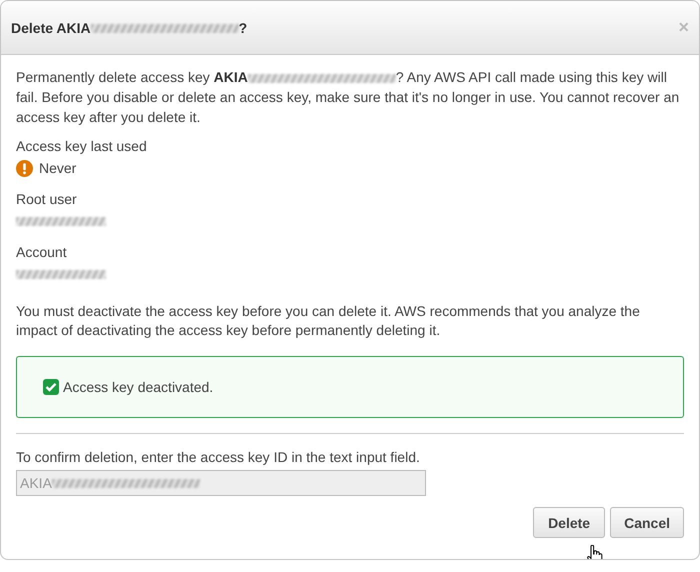 Image resolution: width=700 pixels, height=572 pixels. What do you see at coordinates (348, 97) in the screenshot?
I see `warning-text: Permanently delete access key AKIA ? Any AWS API call made using this key will fail. Before you disable or delete an access key, make sure that it's no longer in use. You cannot recover an access key after you delete it.` at bounding box center [348, 97].